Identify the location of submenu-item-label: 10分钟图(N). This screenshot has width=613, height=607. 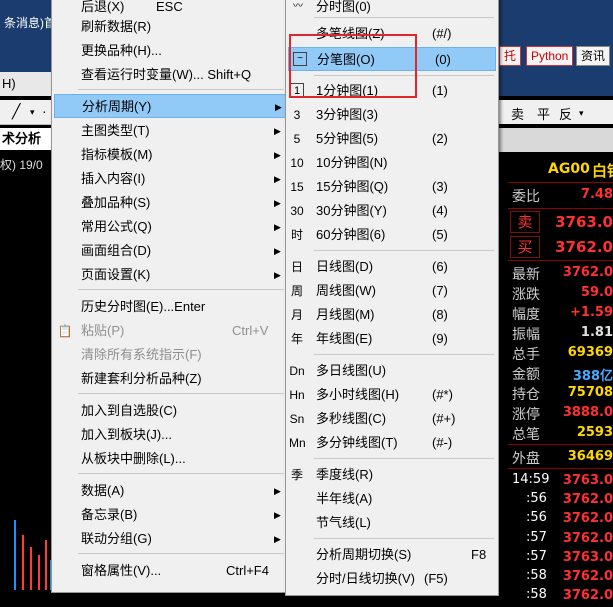
(352, 162).